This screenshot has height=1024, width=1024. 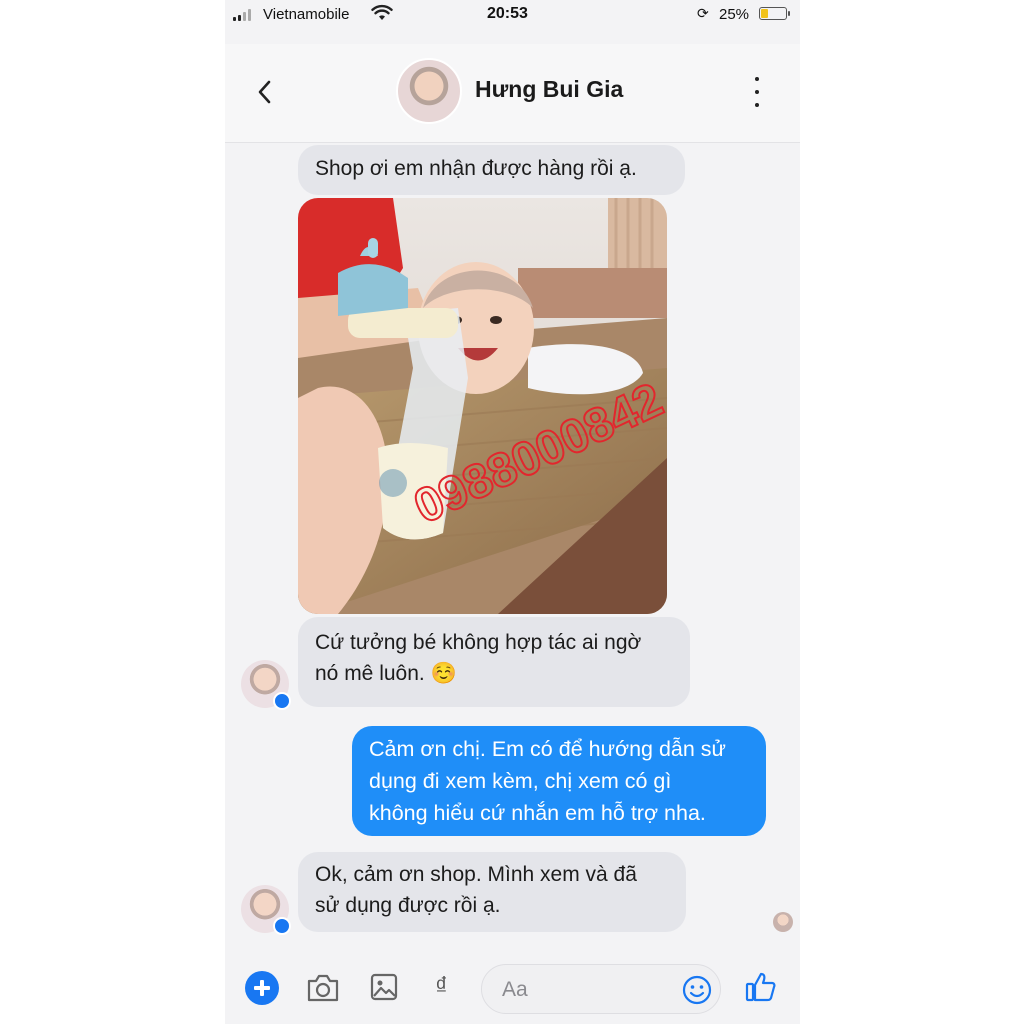 I want to click on message-input-box, so click(x=601, y=989).